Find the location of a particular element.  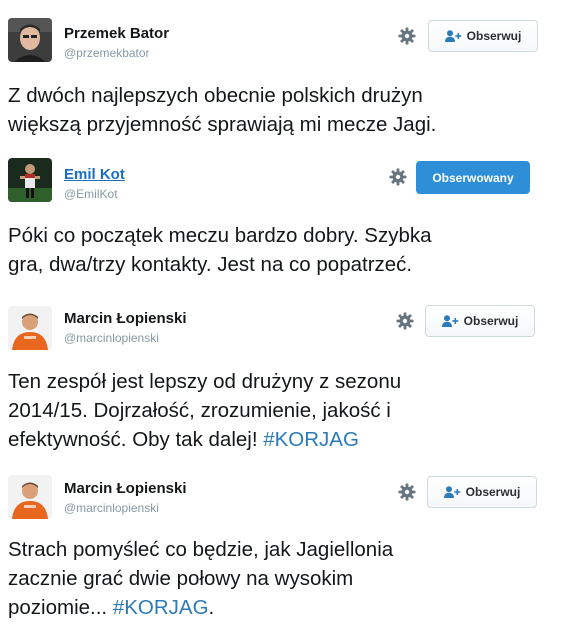

tweet-text-line: efektywność. Oby tak dalej! #KORJAG is located at coordinates (287, 439).